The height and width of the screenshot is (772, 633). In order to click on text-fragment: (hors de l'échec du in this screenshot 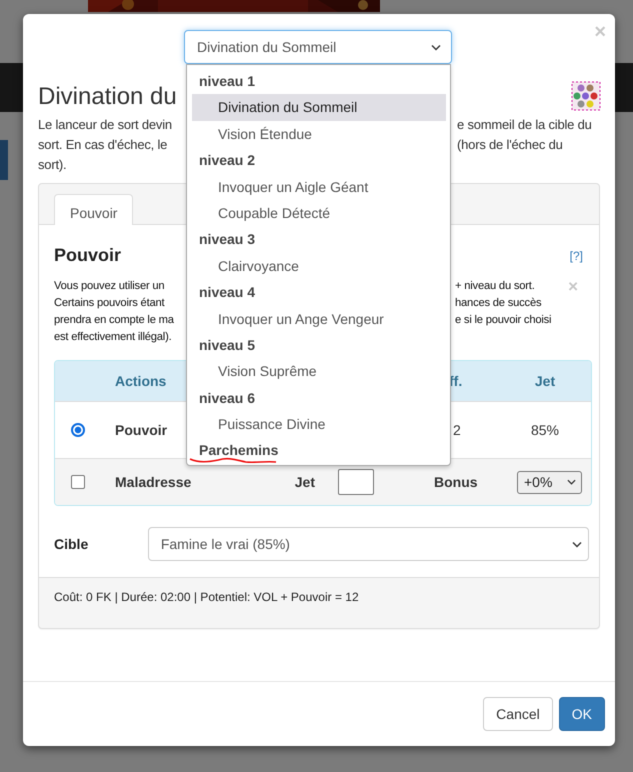, I will do `click(510, 145)`.